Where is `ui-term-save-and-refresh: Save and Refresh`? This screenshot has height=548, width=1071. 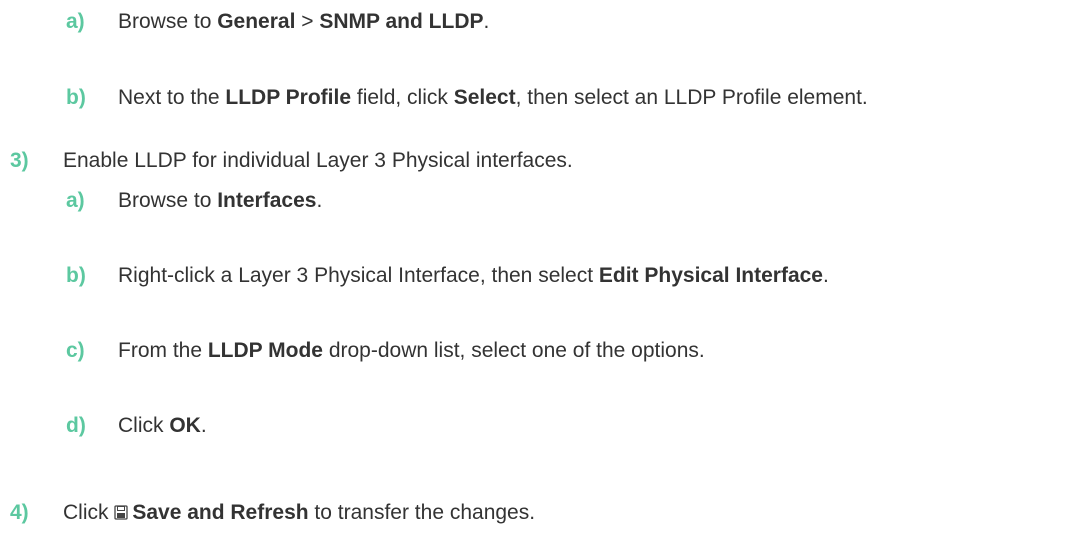 ui-term-save-and-refresh: Save and Refresh is located at coordinates (220, 512).